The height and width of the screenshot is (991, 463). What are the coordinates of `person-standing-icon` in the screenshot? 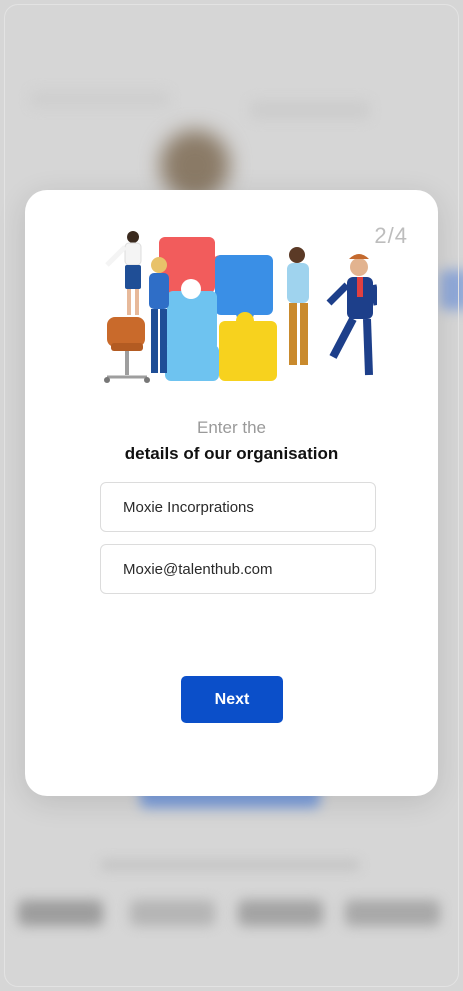 It's located at (123, 273).